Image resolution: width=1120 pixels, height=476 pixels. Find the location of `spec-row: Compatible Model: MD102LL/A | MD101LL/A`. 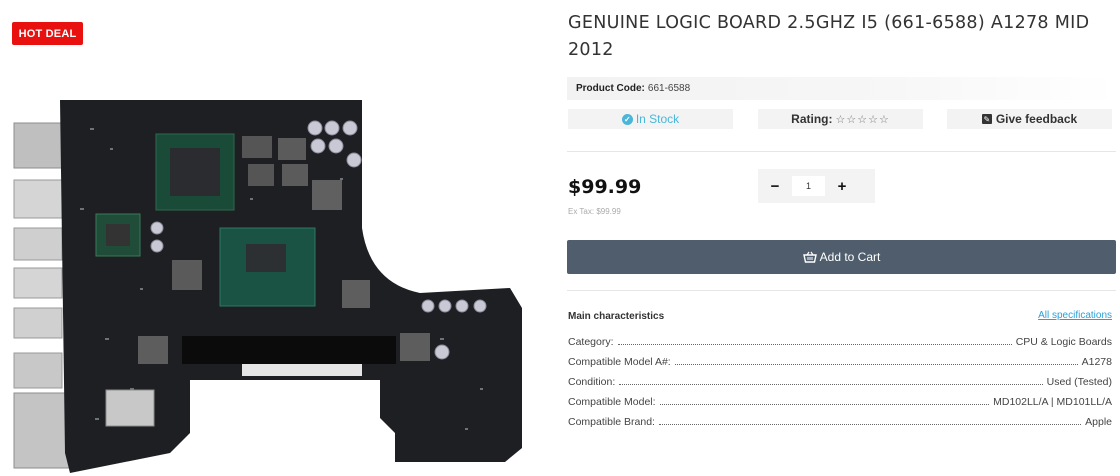

spec-row: Compatible Model: MD102LL/A | MD101LL/A is located at coordinates (840, 401).